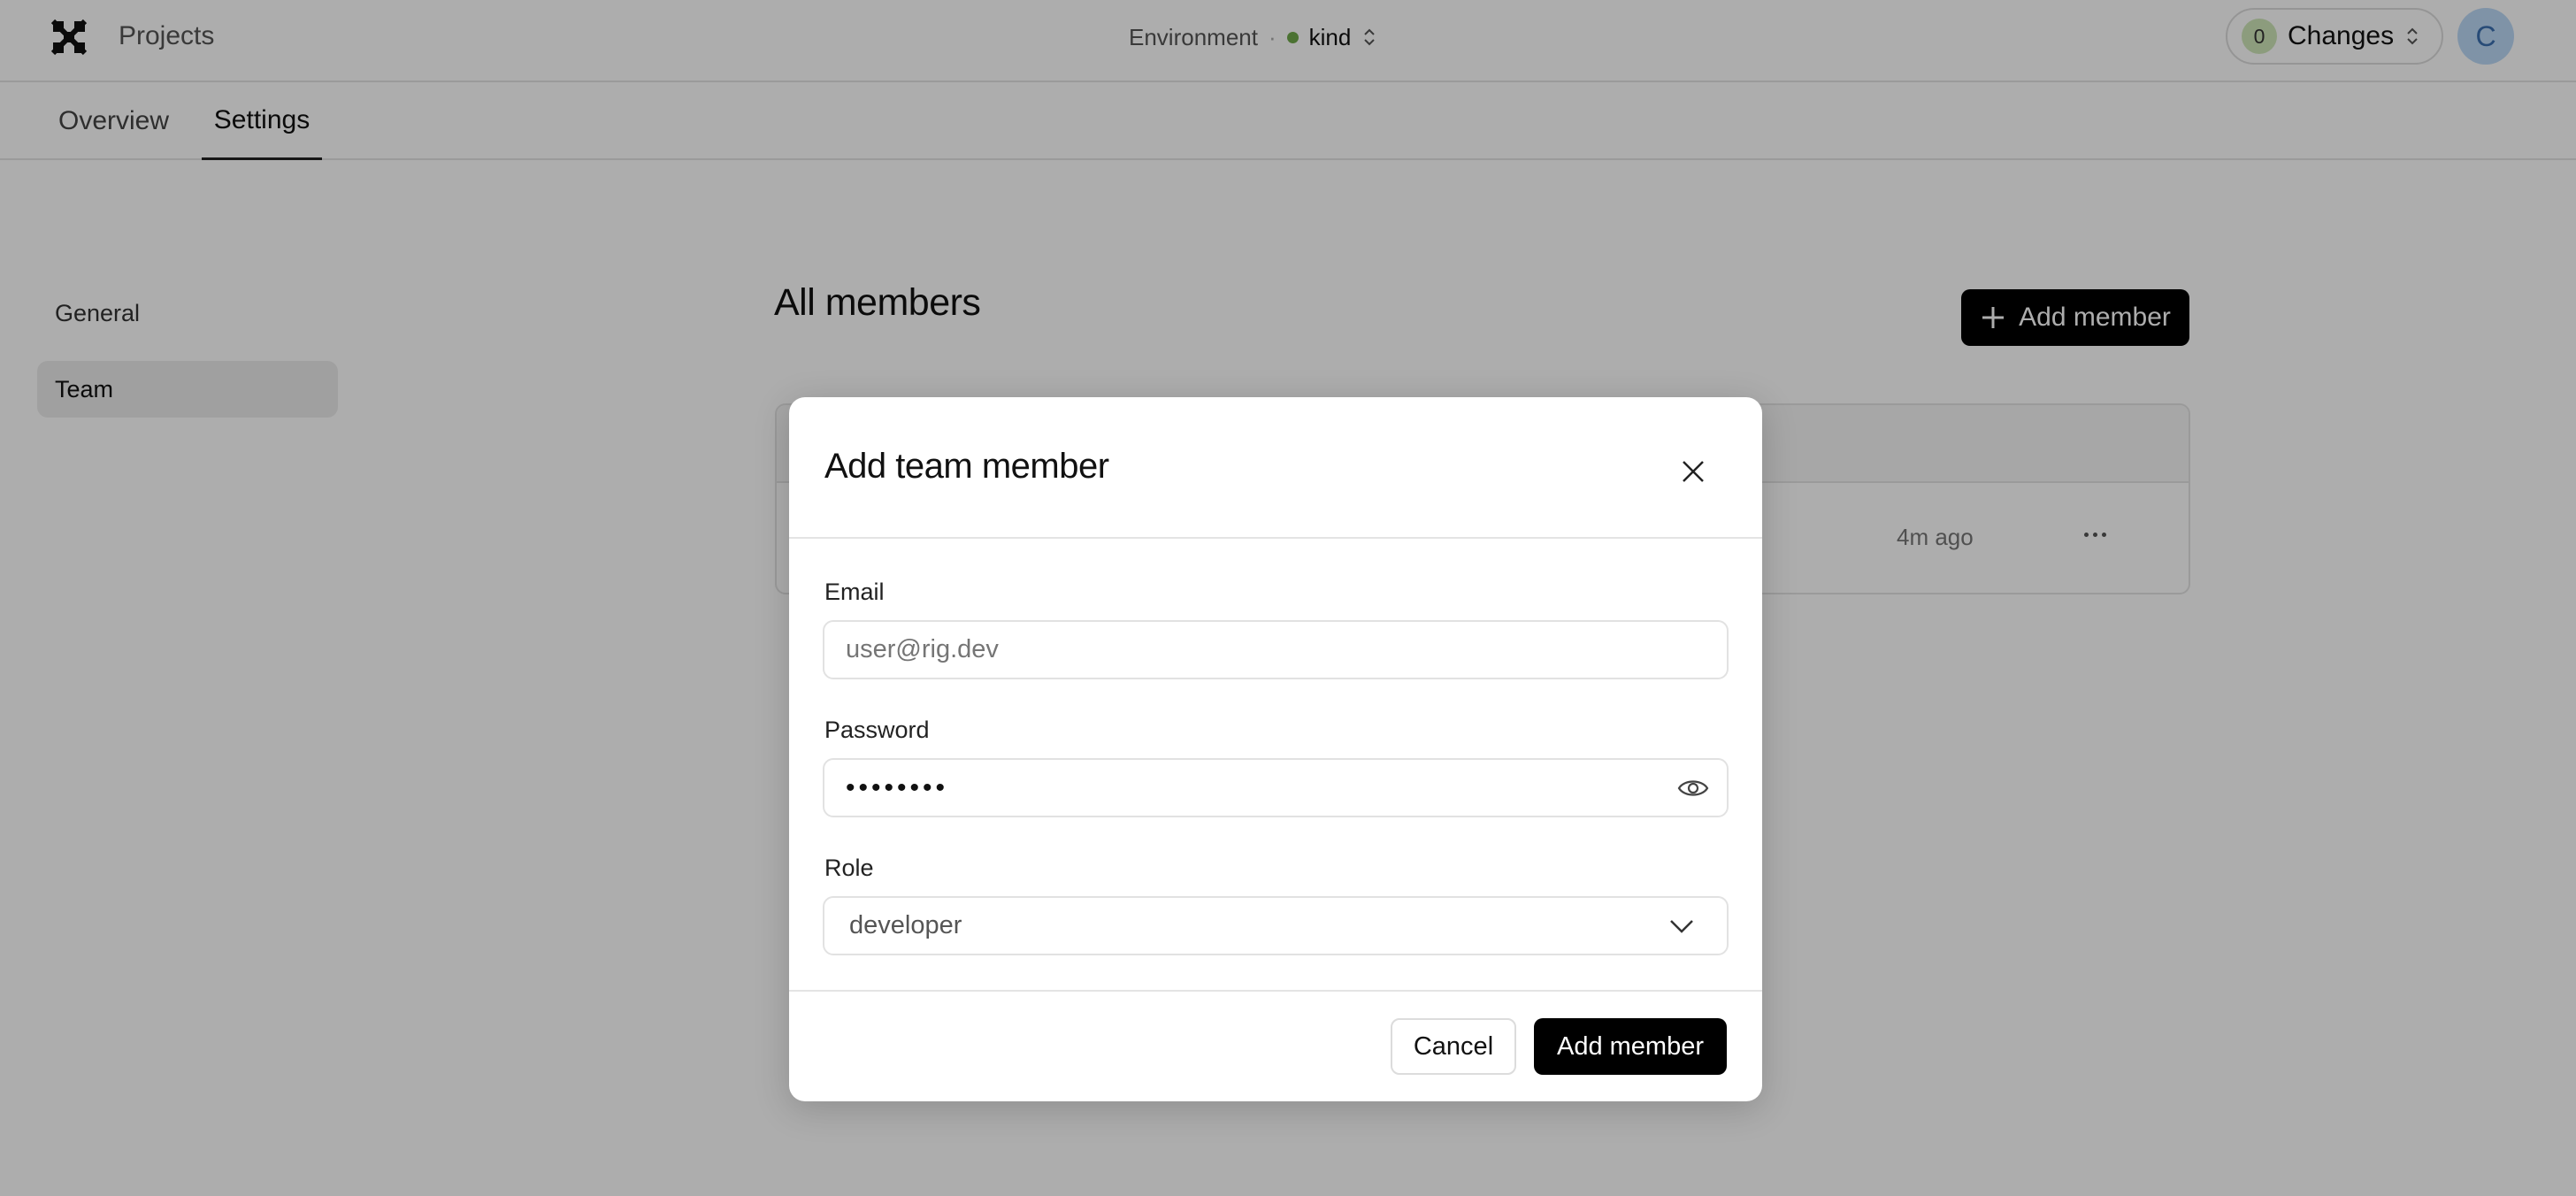 The height and width of the screenshot is (1196, 2576). I want to click on close-button, so click(1693, 471).